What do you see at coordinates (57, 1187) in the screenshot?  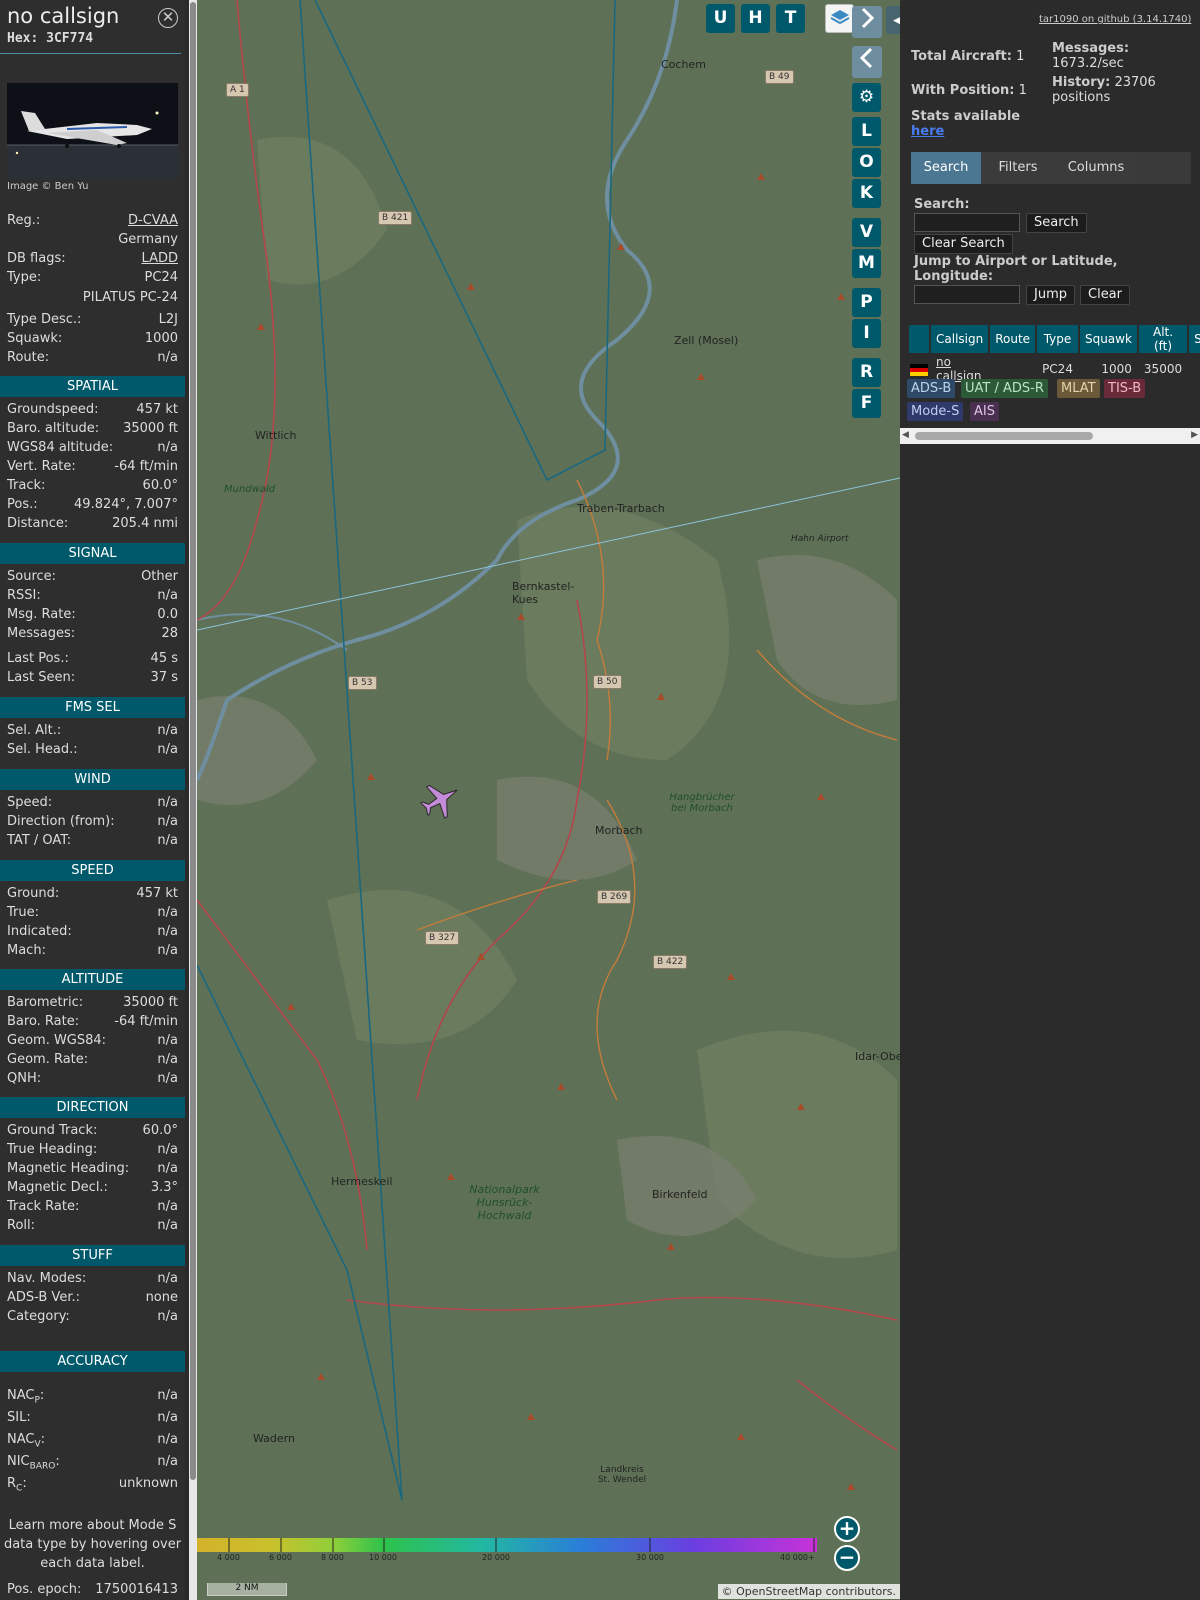 I see `info-label: Magnetic Decl.:` at bounding box center [57, 1187].